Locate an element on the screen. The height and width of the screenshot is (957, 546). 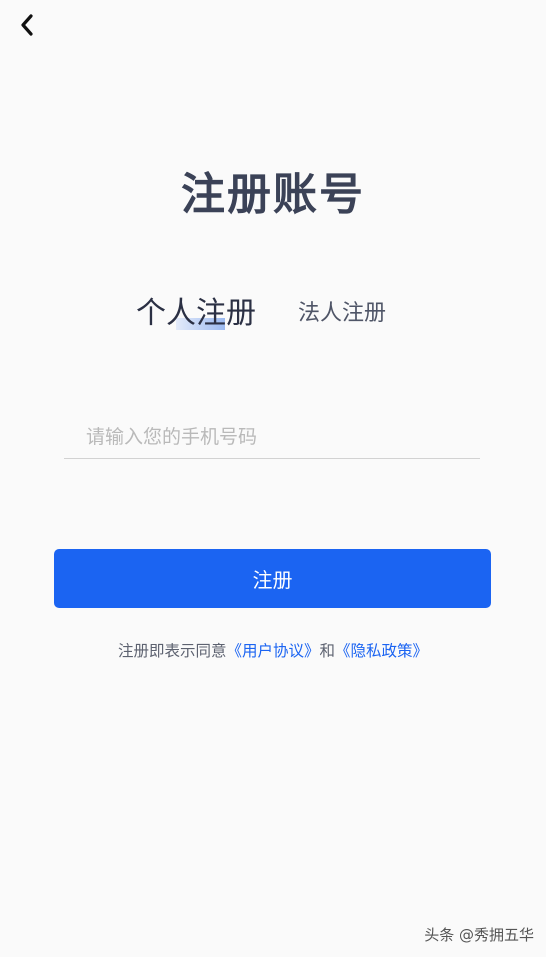
agreement-text: 注册即表示同意《用户协议》和《隐私政策》 is located at coordinates (273, 650).